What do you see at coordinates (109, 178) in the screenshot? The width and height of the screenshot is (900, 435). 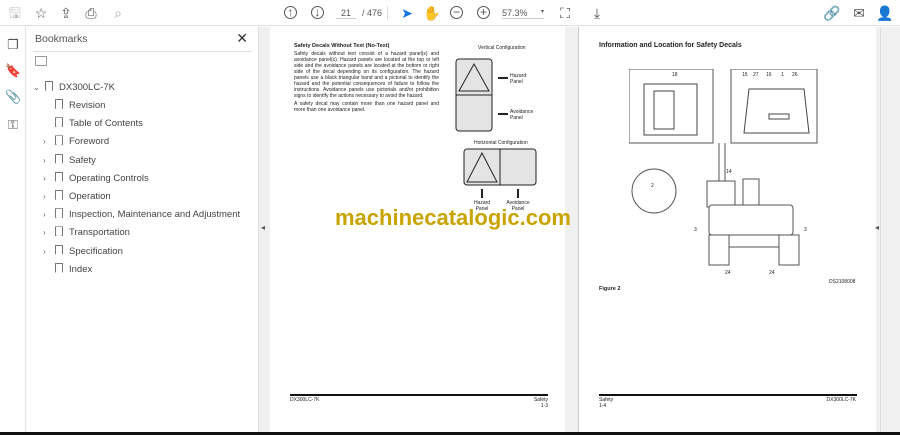 I see `bookmark-label: Operating Controls` at bounding box center [109, 178].